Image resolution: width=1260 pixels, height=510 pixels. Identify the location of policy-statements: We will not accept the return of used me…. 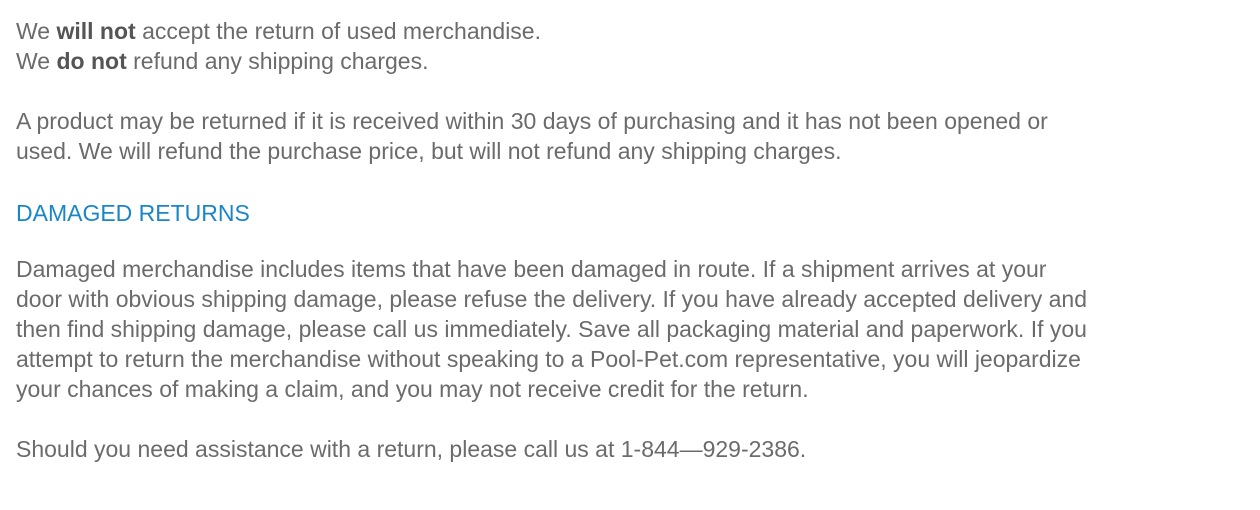
(633, 46).